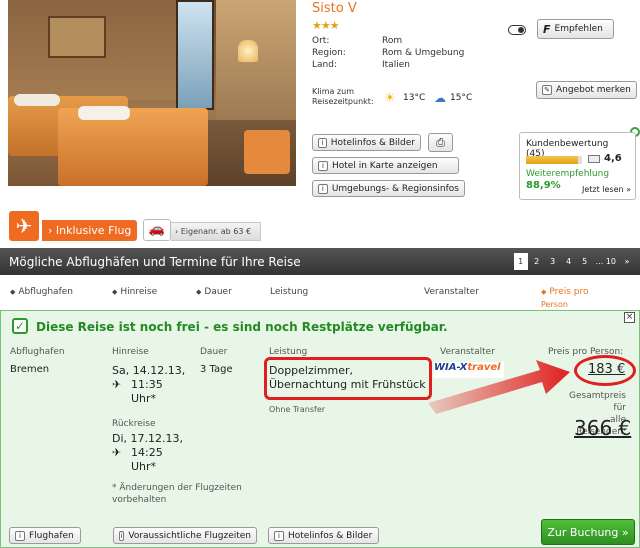 The image size is (640, 548). What do you see at coordinates (537, 261) in the screenshot?
I see `page-link: 2` at bounding box center [537, 261].